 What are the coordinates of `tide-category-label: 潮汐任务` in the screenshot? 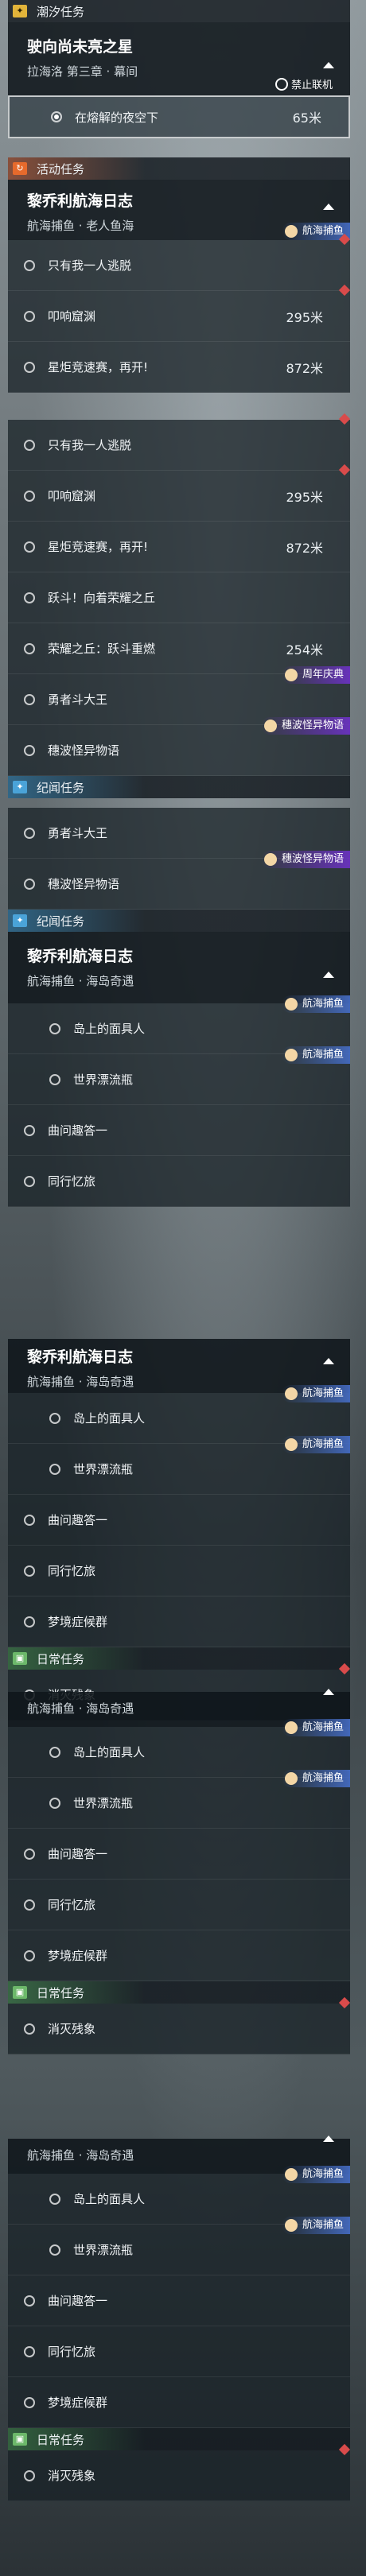 It's located at (61, 11).